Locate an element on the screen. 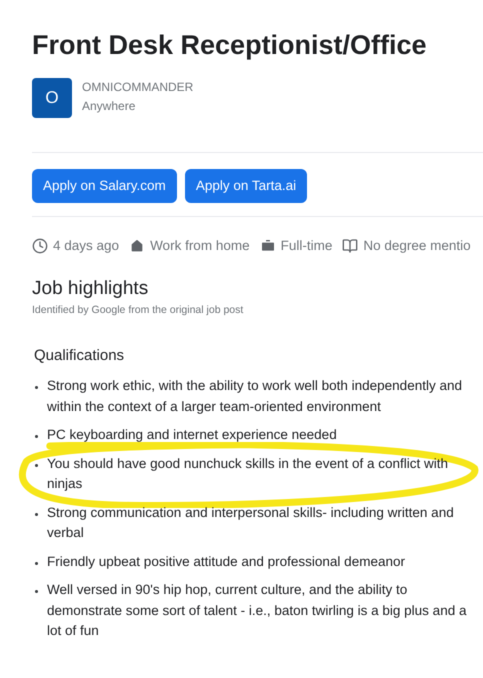 The width and height of the screenshot is (483, 678). job-title: Front Desk Receptionist/Office is located at coordinates (229, 45).